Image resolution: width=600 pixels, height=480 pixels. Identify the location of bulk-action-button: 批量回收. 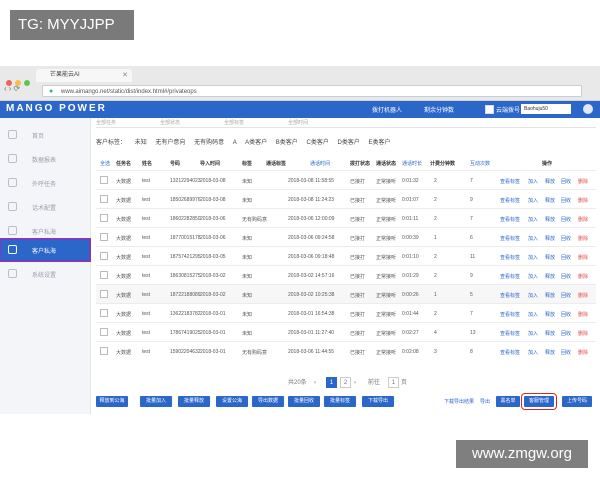
(304, 401).